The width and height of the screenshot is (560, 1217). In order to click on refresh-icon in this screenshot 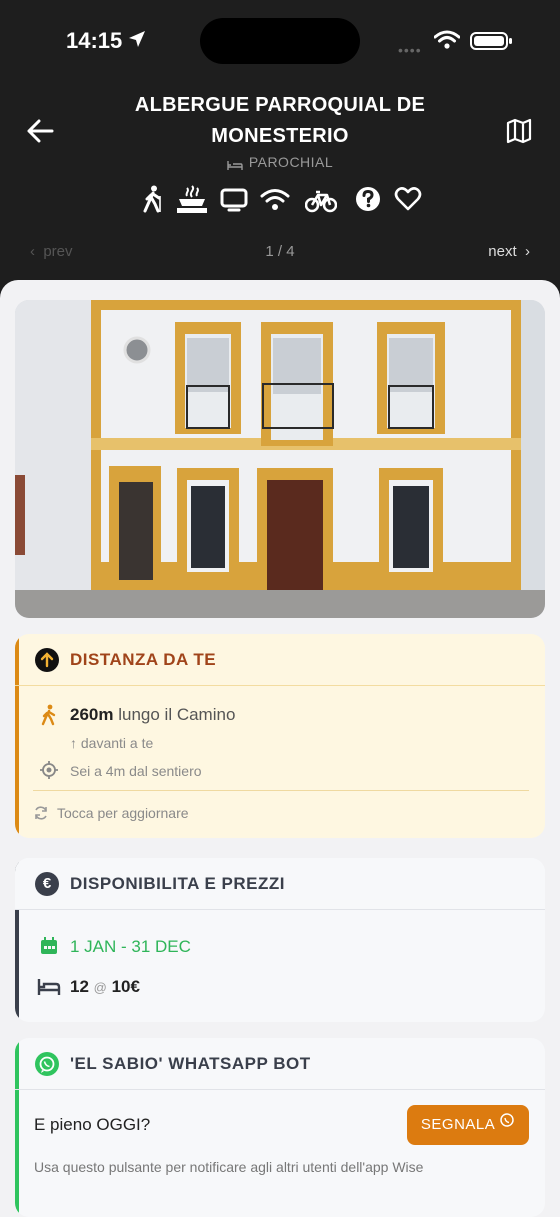, I will do `click(41, 815)`.